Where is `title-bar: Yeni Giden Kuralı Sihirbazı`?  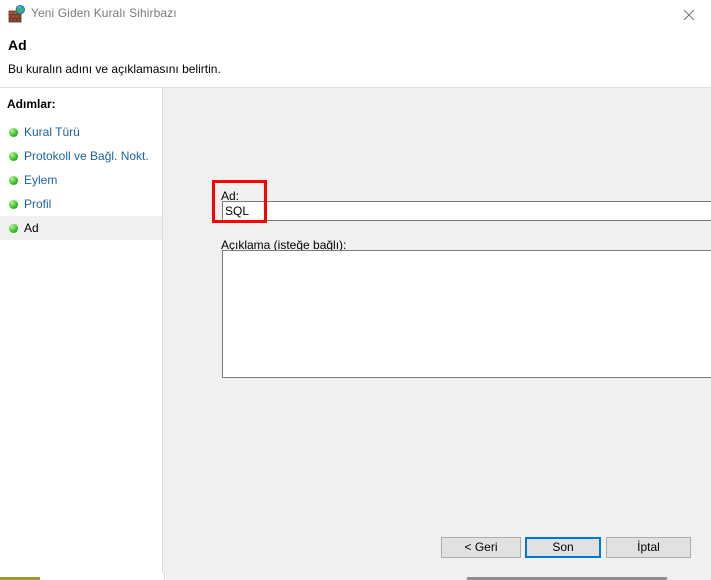 title-bar: Yeni Giden Kuralı Sihirbazı is located at coordinates (355, 14).